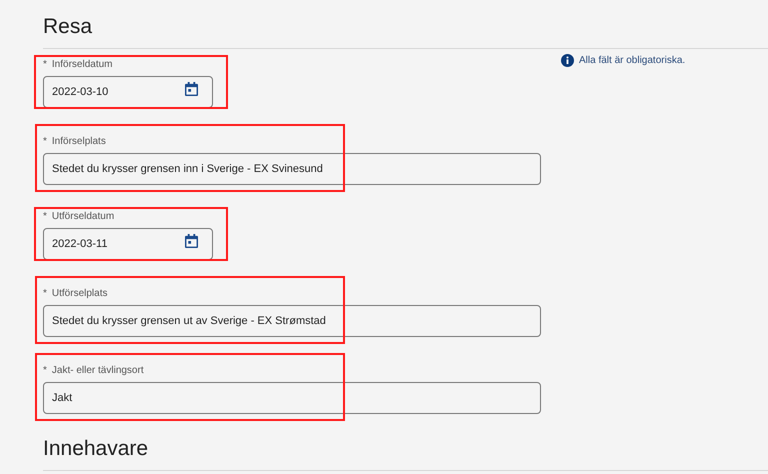 The image size is (768, 474). Describe the element at coordinates (82, 65) in the screenshot. I see `field-label: Införseldatum` at that location.